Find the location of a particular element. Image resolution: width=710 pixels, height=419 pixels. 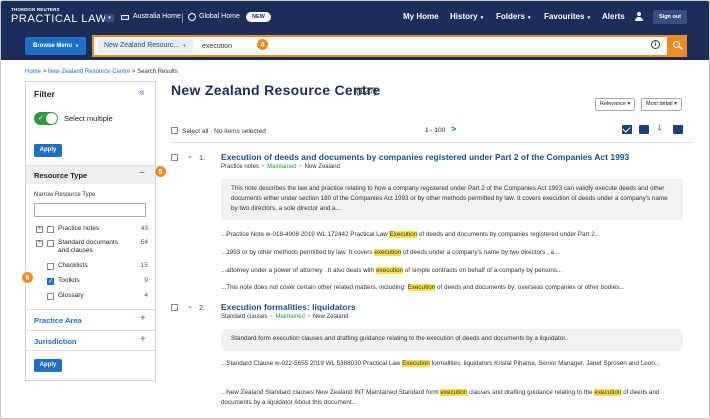

search-scope-dropdown: New Zealand Resourc... ▾ is located at coordinates (145, 46).